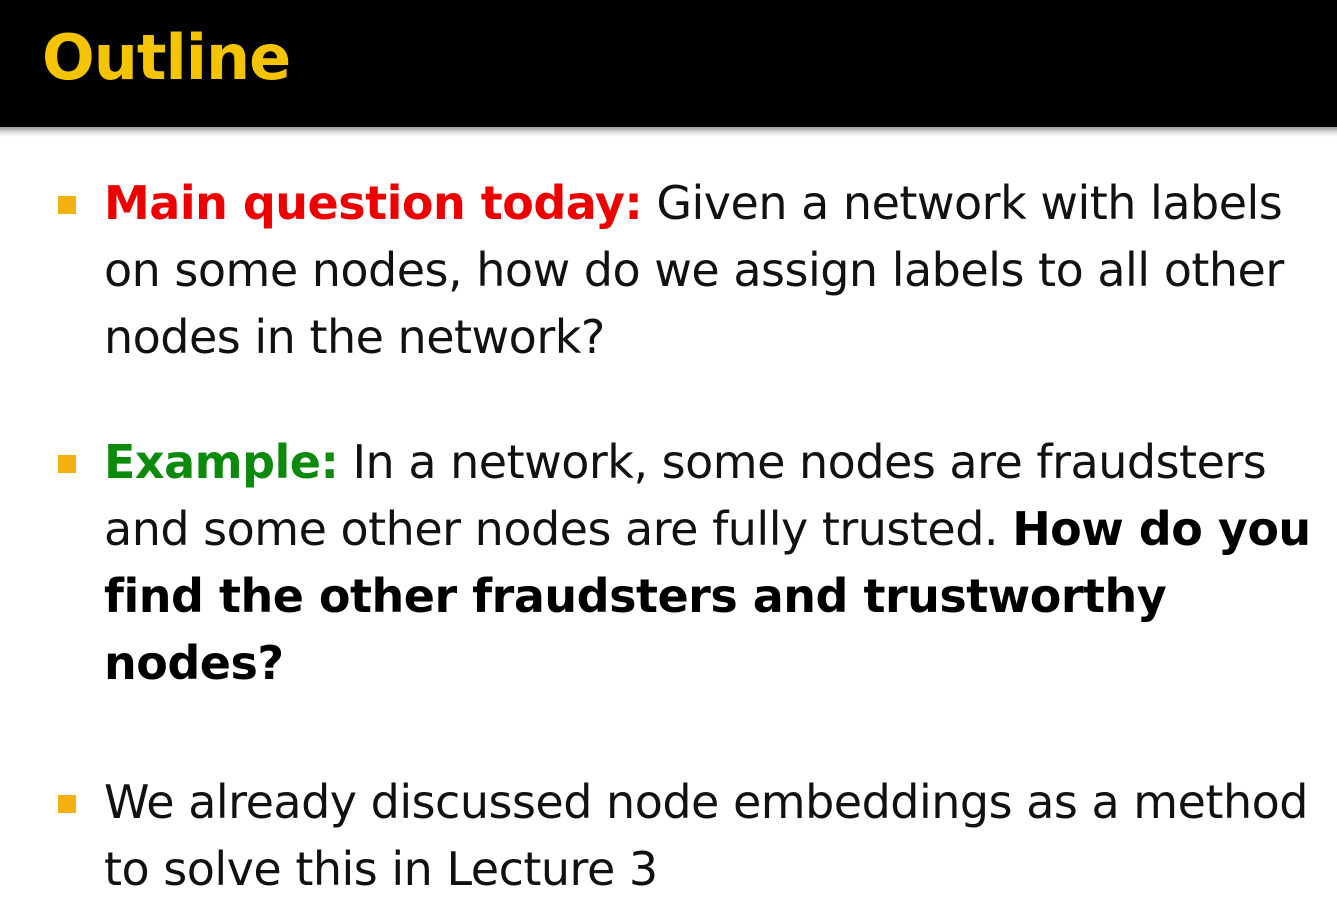 The height and width of the screenshot is (916, 1337). Describe the element at coordinates (668, 132) in the screenshot. I see `title-divider` at that location.